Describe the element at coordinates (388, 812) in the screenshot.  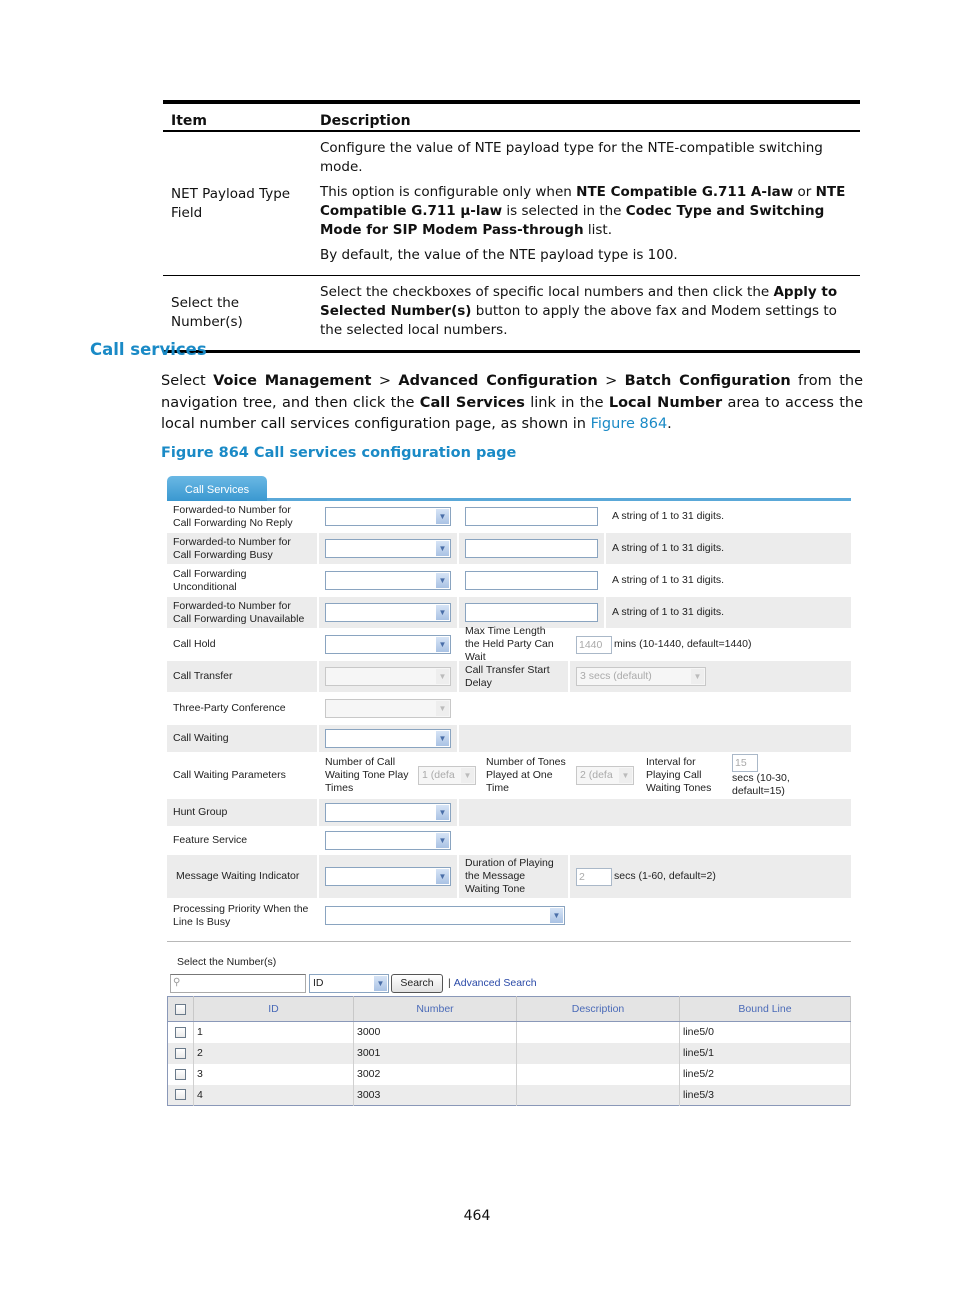
I see `hunt-group-select: ▼` at that location.